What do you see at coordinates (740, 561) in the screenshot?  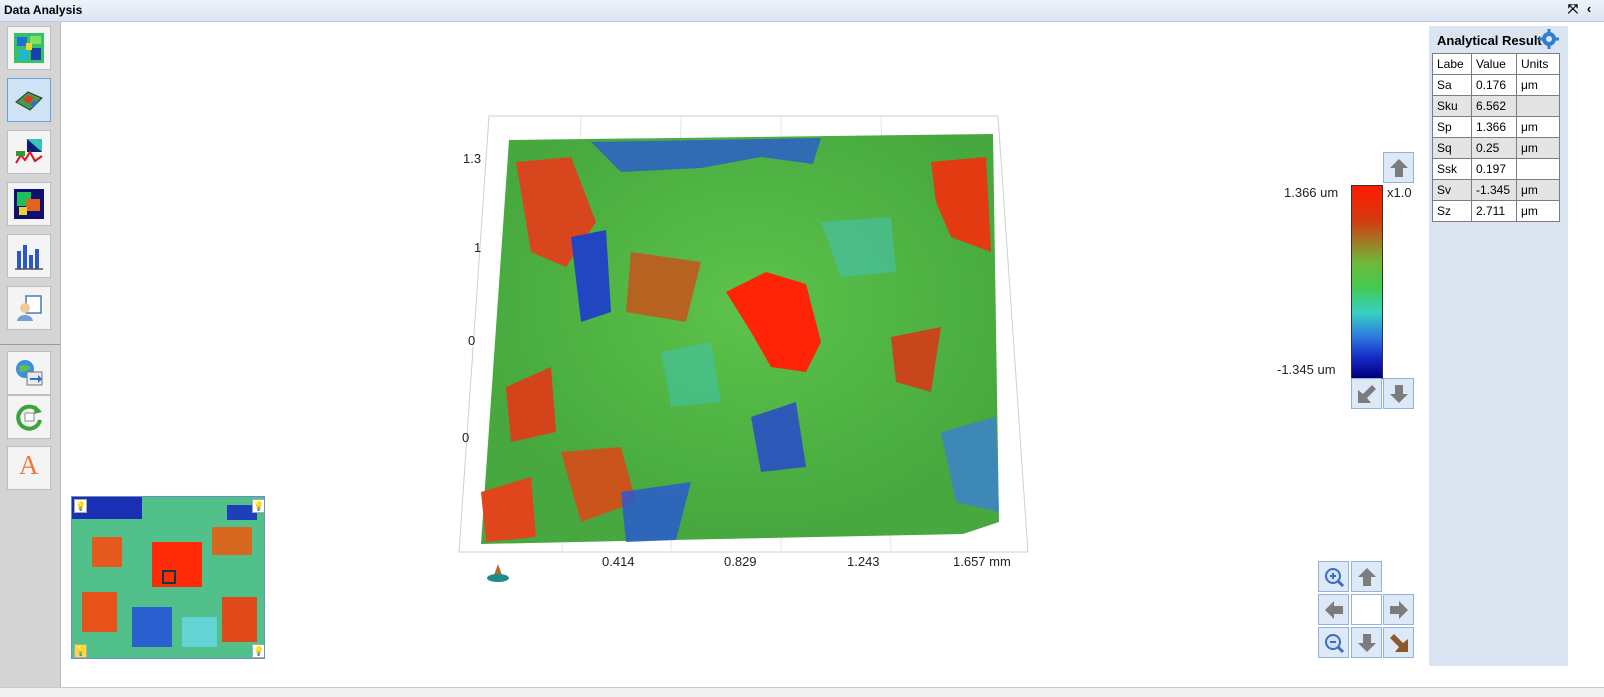 I see `x-tick-label: 0.829` at bounding box center [740, 561].